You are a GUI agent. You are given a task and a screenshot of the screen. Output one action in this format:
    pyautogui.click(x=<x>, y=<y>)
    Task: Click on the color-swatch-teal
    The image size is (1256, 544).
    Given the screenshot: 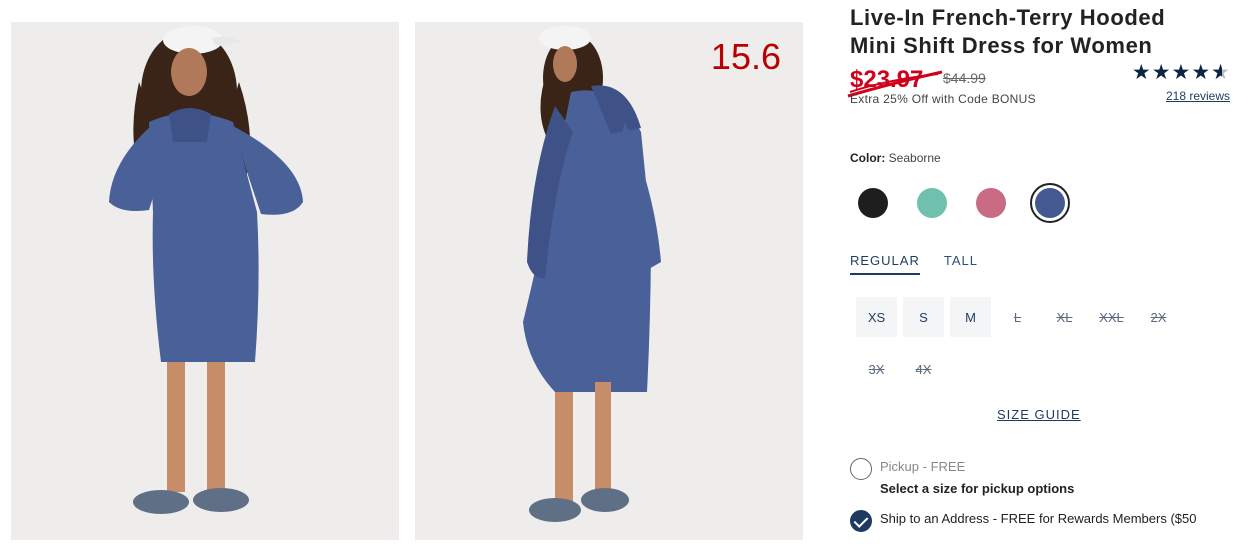 What is the action you would take?
    pyautogui.click(x=932, y=203)
    